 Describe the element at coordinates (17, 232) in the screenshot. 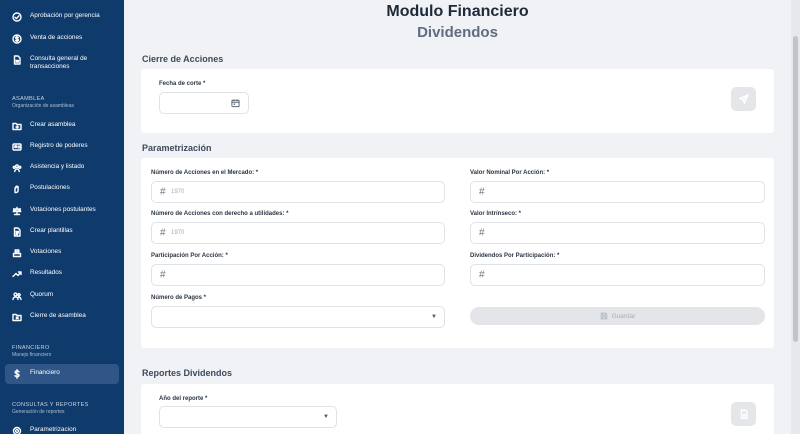

I see `template-icon` at that location.